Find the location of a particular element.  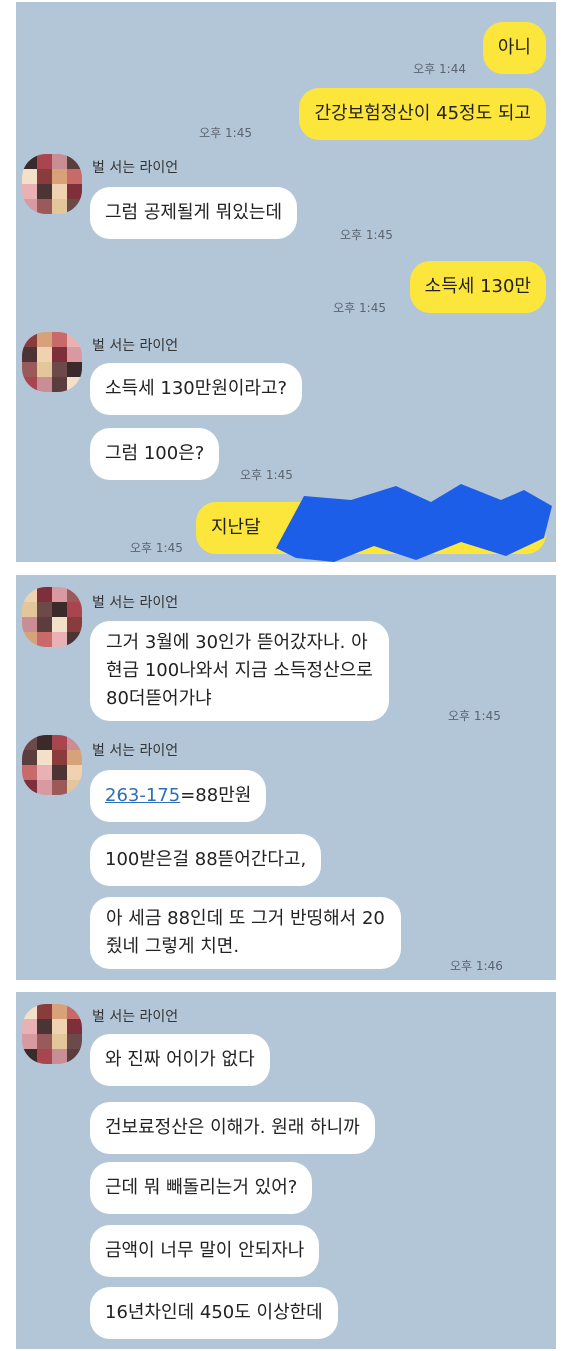

their-message-bubble: 와 진짜 어이가 없다 is located at coordinates (180, 1060).